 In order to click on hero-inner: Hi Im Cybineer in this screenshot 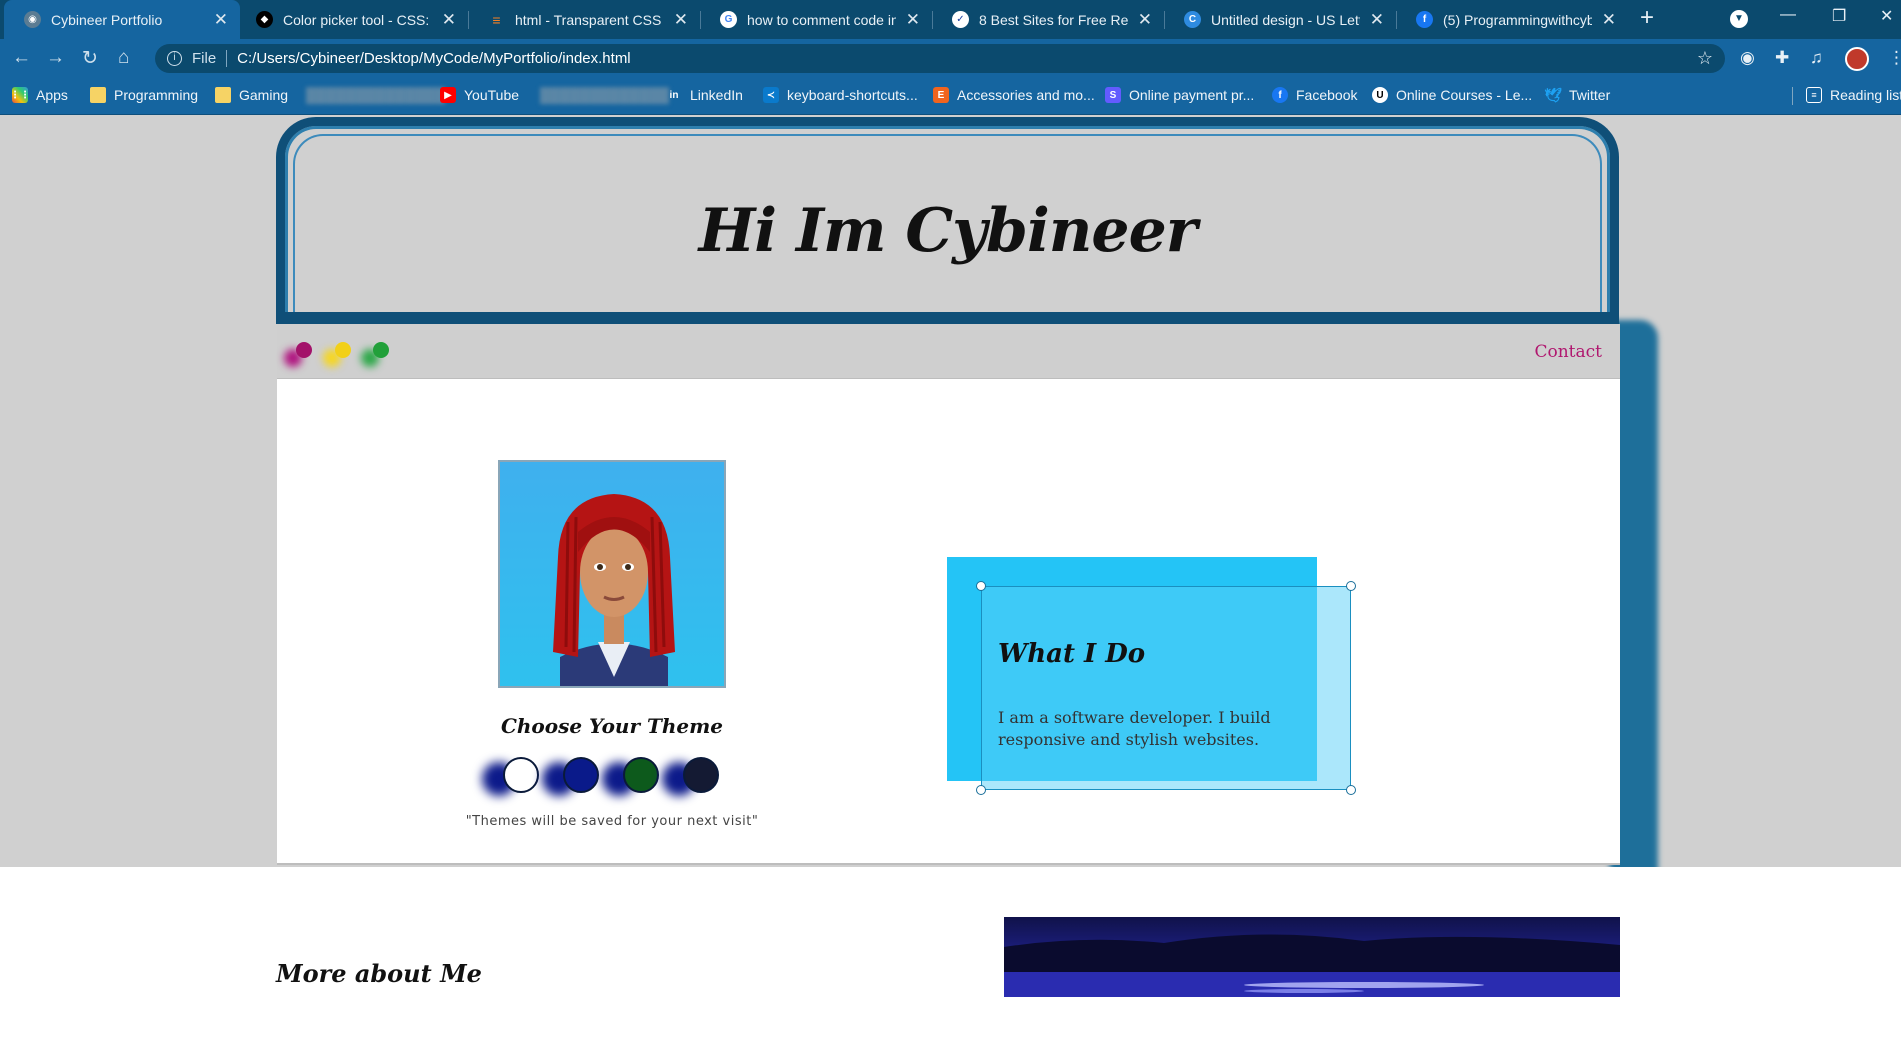, I will do `click(947, 234)`.